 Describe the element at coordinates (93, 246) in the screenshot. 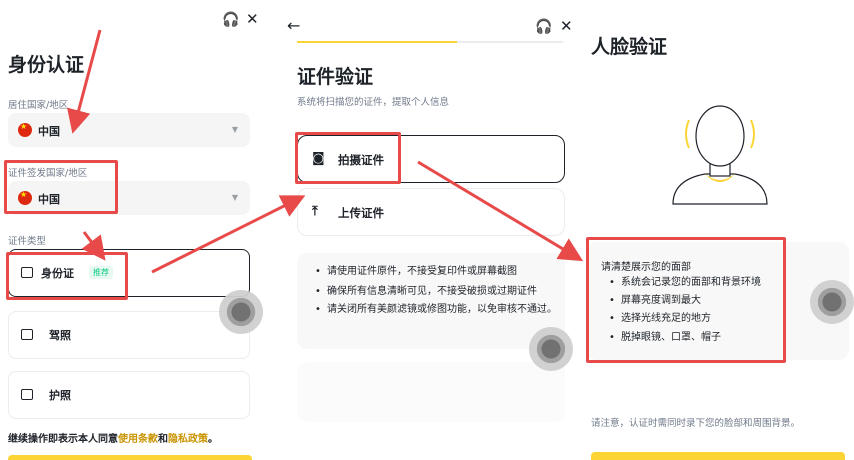

I see `arrow-to-id-card` at that location.